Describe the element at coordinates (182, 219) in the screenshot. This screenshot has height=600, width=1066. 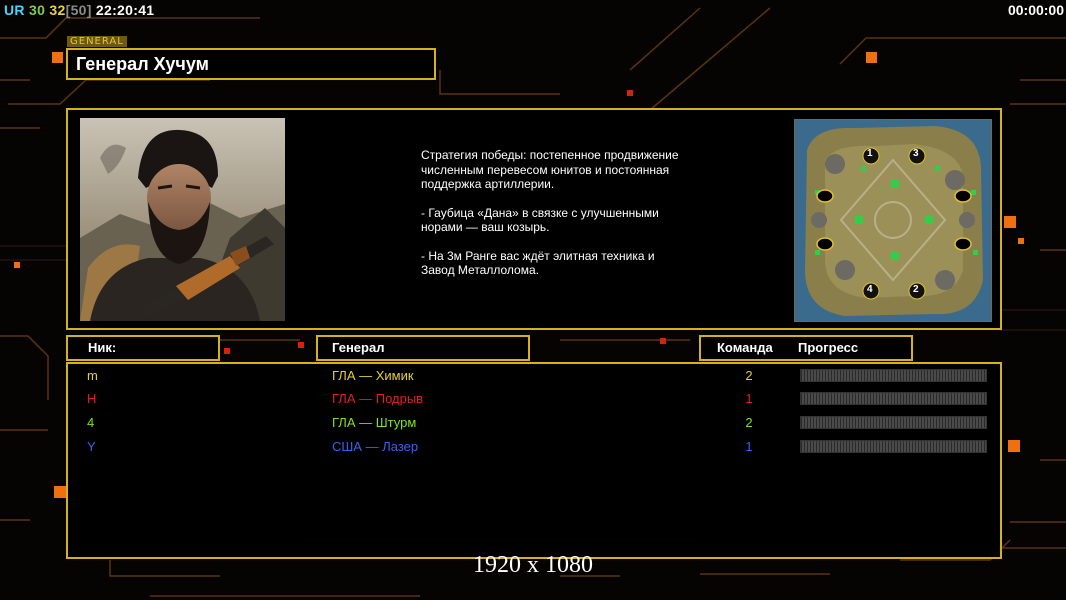
I see `general-portrait` at that location.